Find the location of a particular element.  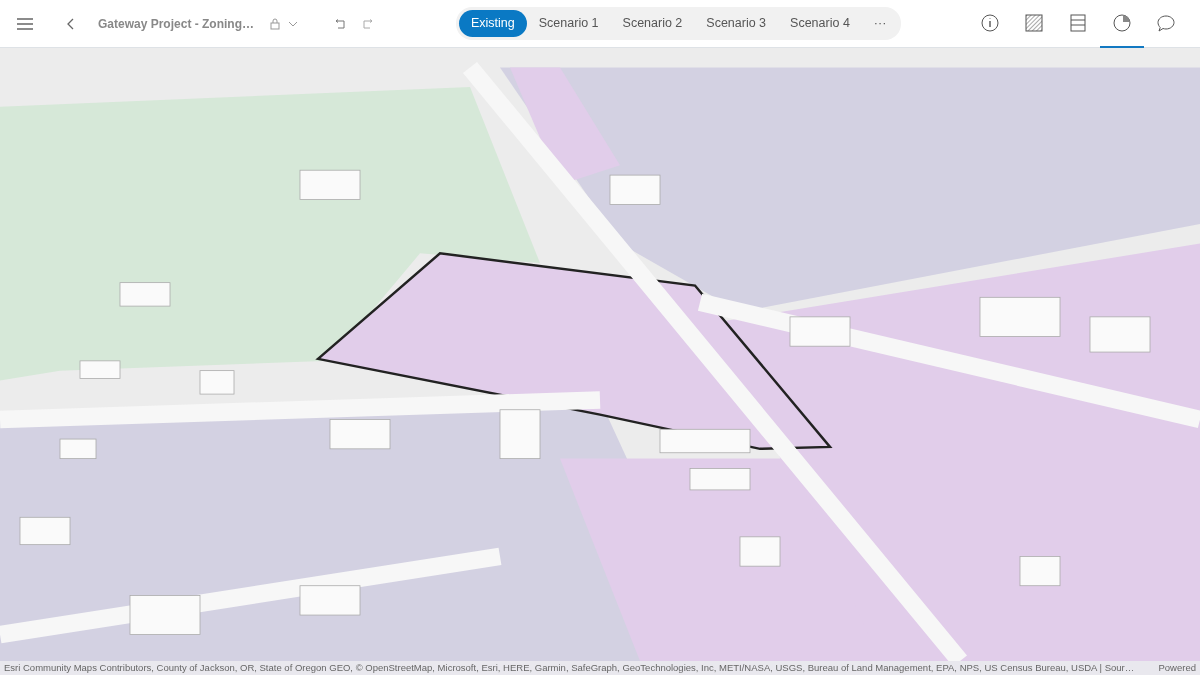

scenario-tab: Scenario 2 is located at coordinates (652, 23).